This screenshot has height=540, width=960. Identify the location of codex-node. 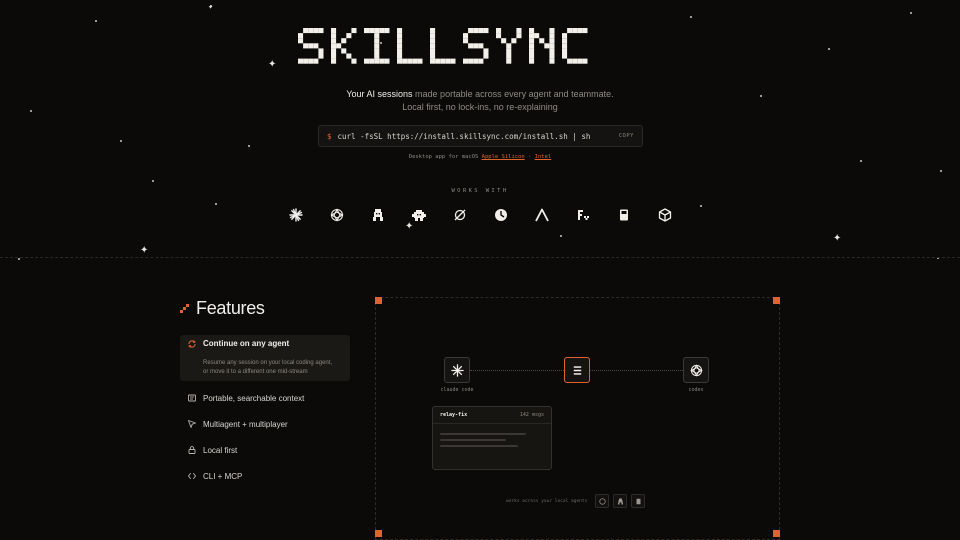
(696, 370).